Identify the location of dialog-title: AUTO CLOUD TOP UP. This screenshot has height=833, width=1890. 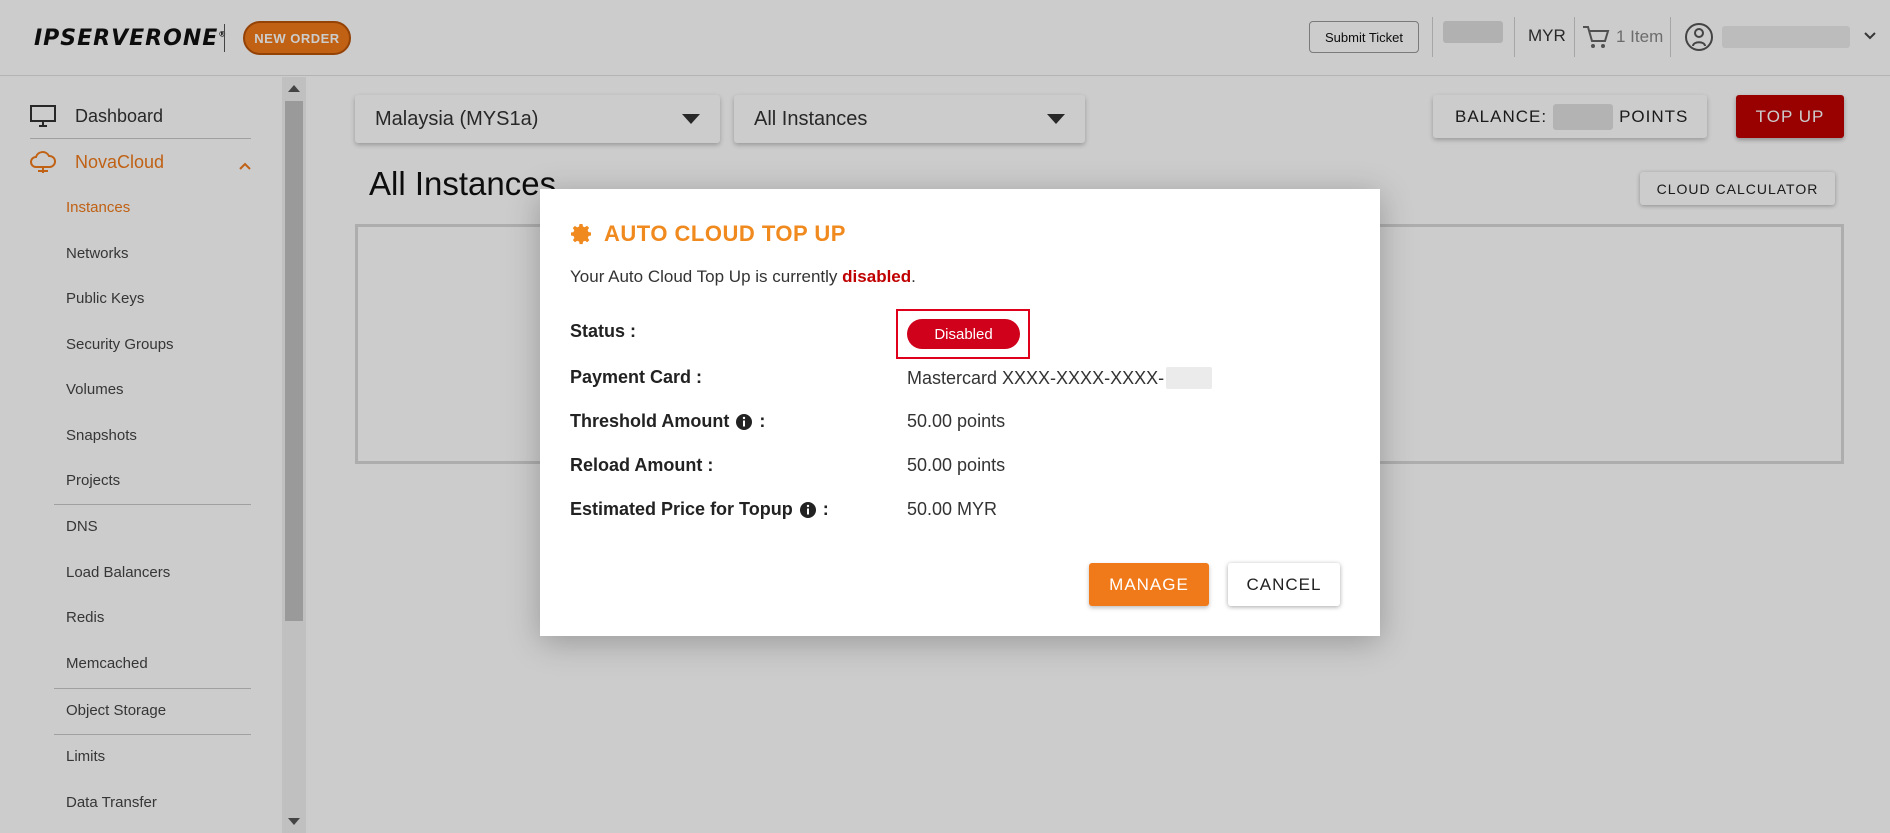
(708, 234).